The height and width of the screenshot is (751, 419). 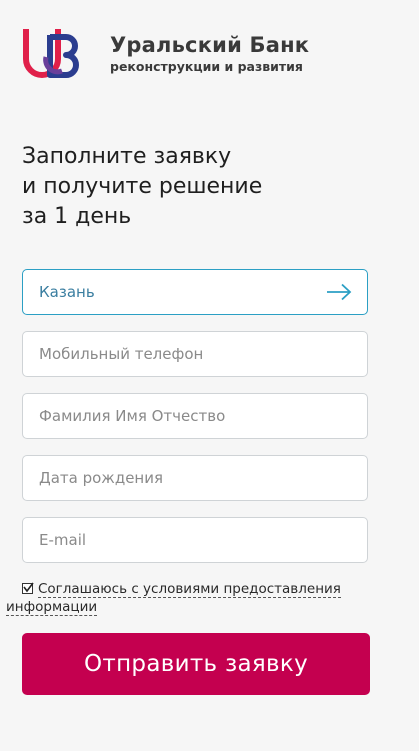 I want to click on phone-placeholder: Мобильный телефон, so click(x=121, y=354).